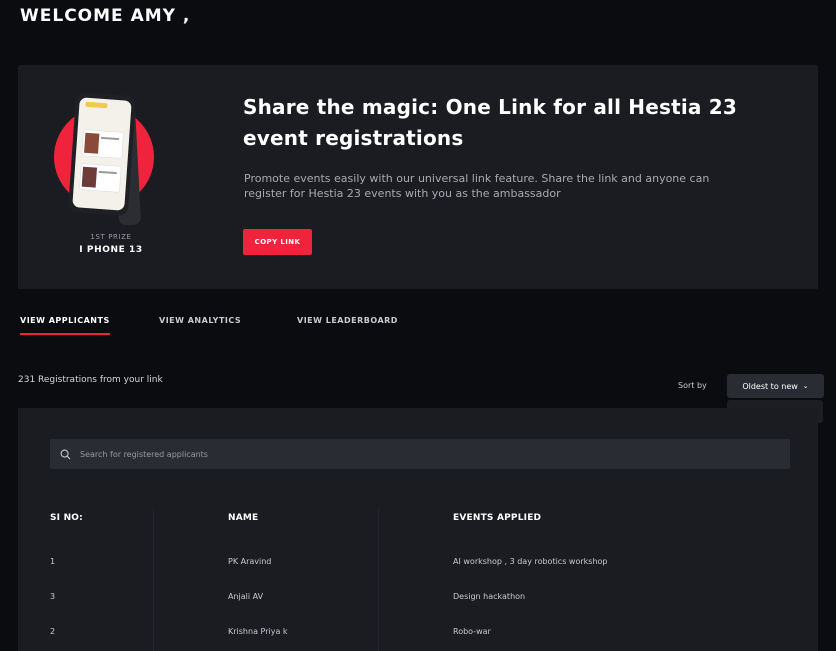  I want to click on sort-label: Sort by, so click(692, 385).